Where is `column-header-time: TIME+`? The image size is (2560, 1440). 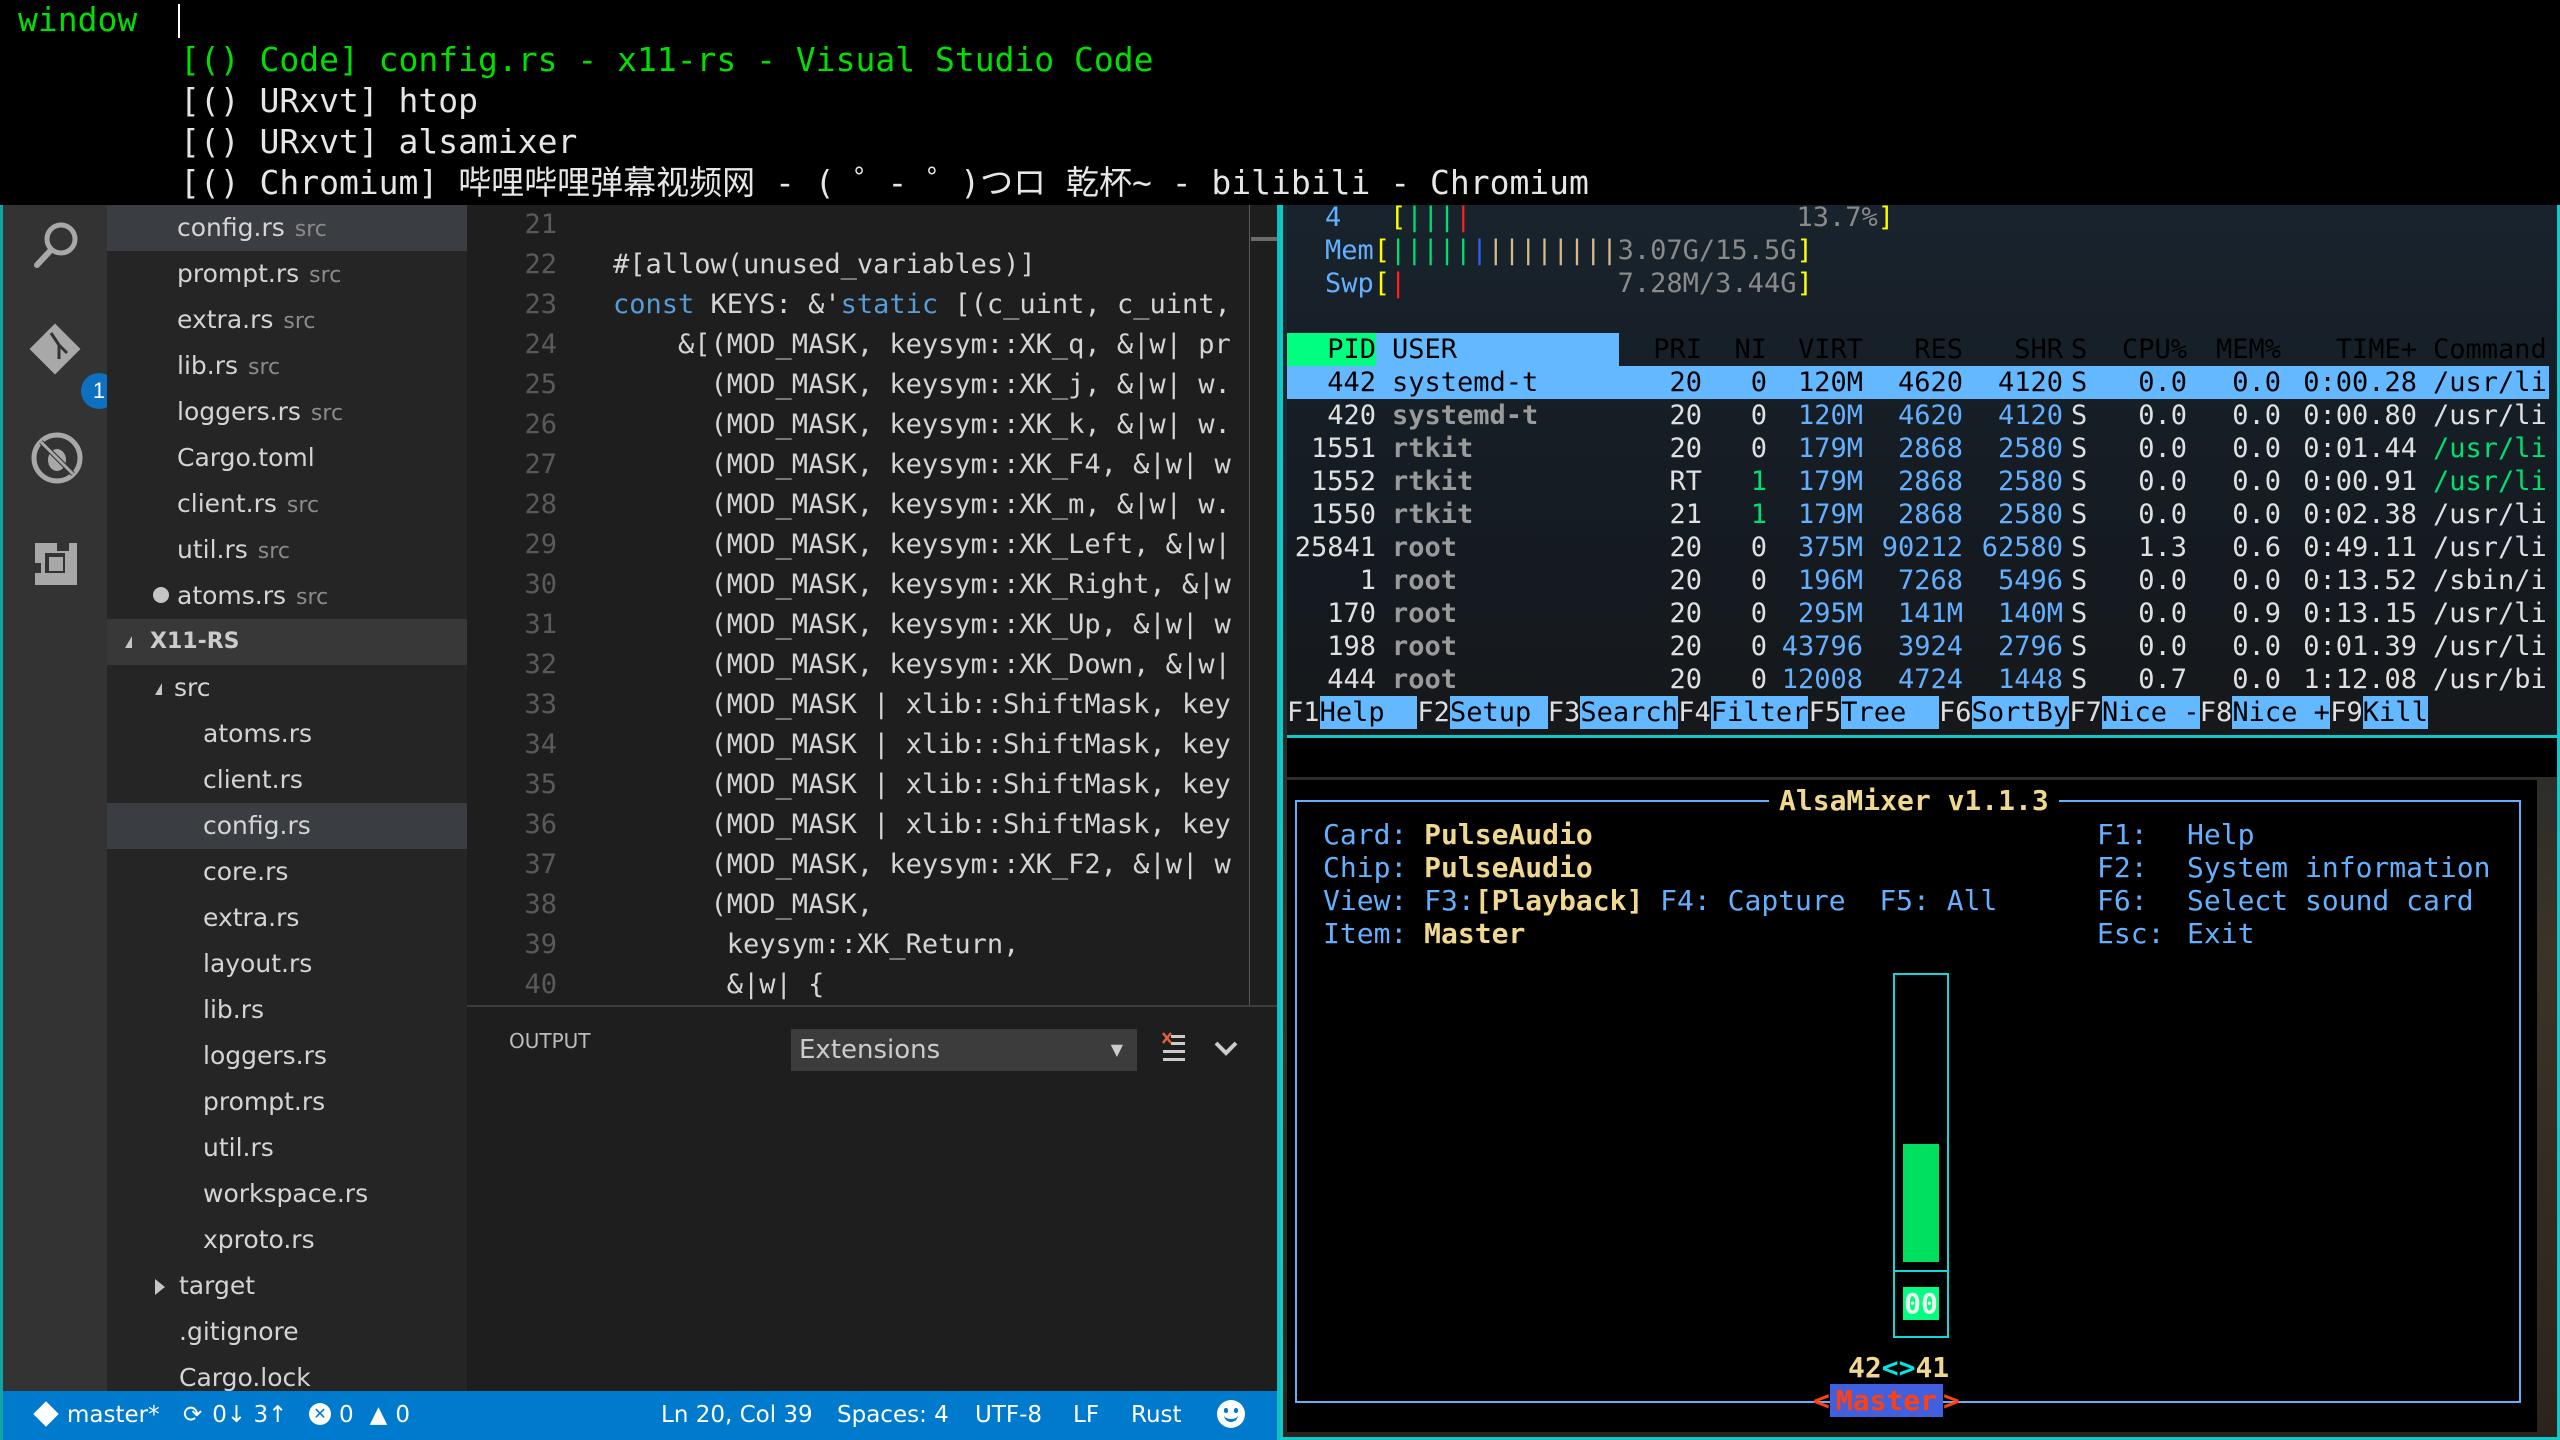 column-header-time: TIME+ is located at coordinates (2352, 349).